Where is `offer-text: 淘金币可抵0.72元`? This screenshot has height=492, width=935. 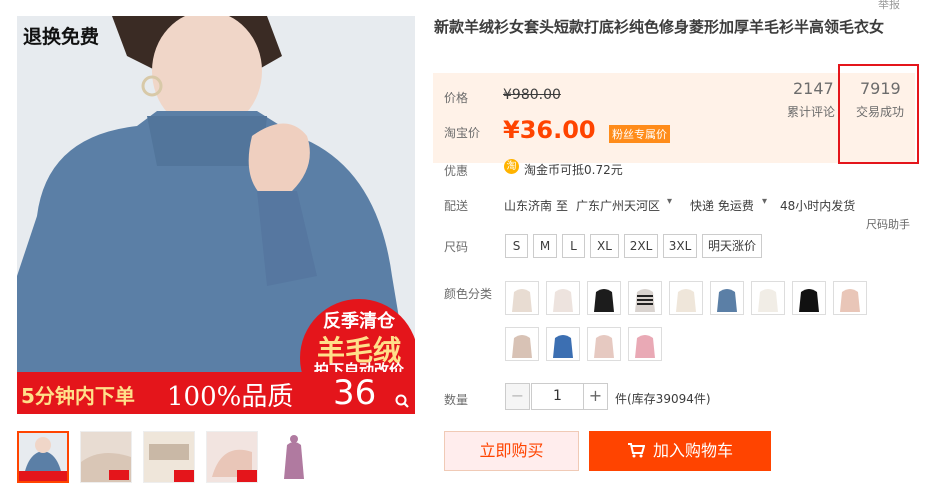 offer-text: 淘金币可抵0.72元 is located at coordinates (573, 169).